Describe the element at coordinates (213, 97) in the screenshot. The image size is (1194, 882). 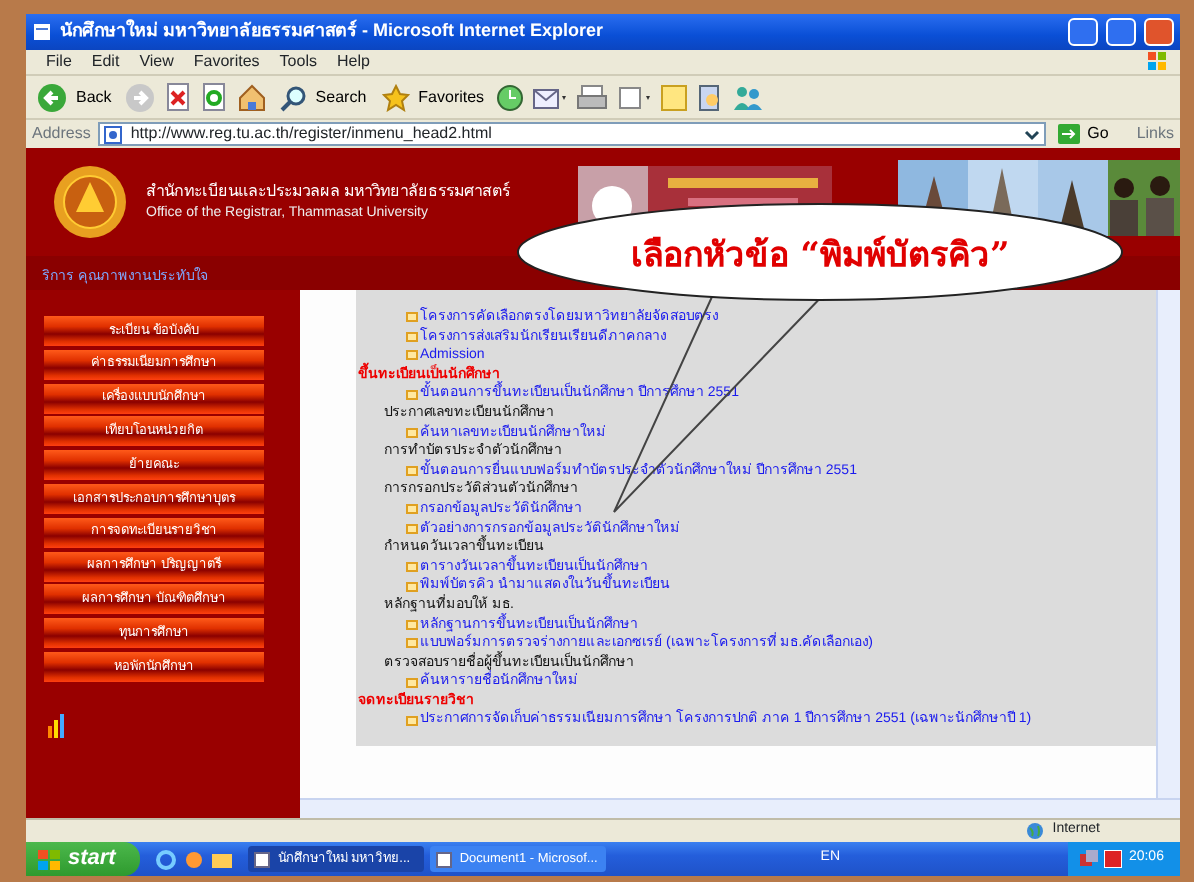
I see `refresh-icon` at that location.